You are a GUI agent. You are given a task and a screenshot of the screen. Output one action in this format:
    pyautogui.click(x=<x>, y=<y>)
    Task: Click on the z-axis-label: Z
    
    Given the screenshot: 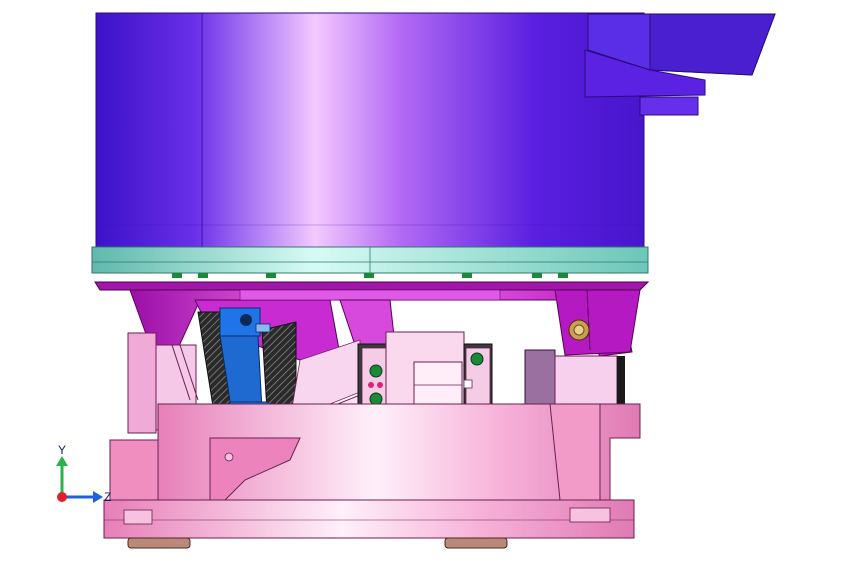 What is the action you would take?
    pyautogui.click(x=107, y=497)
    